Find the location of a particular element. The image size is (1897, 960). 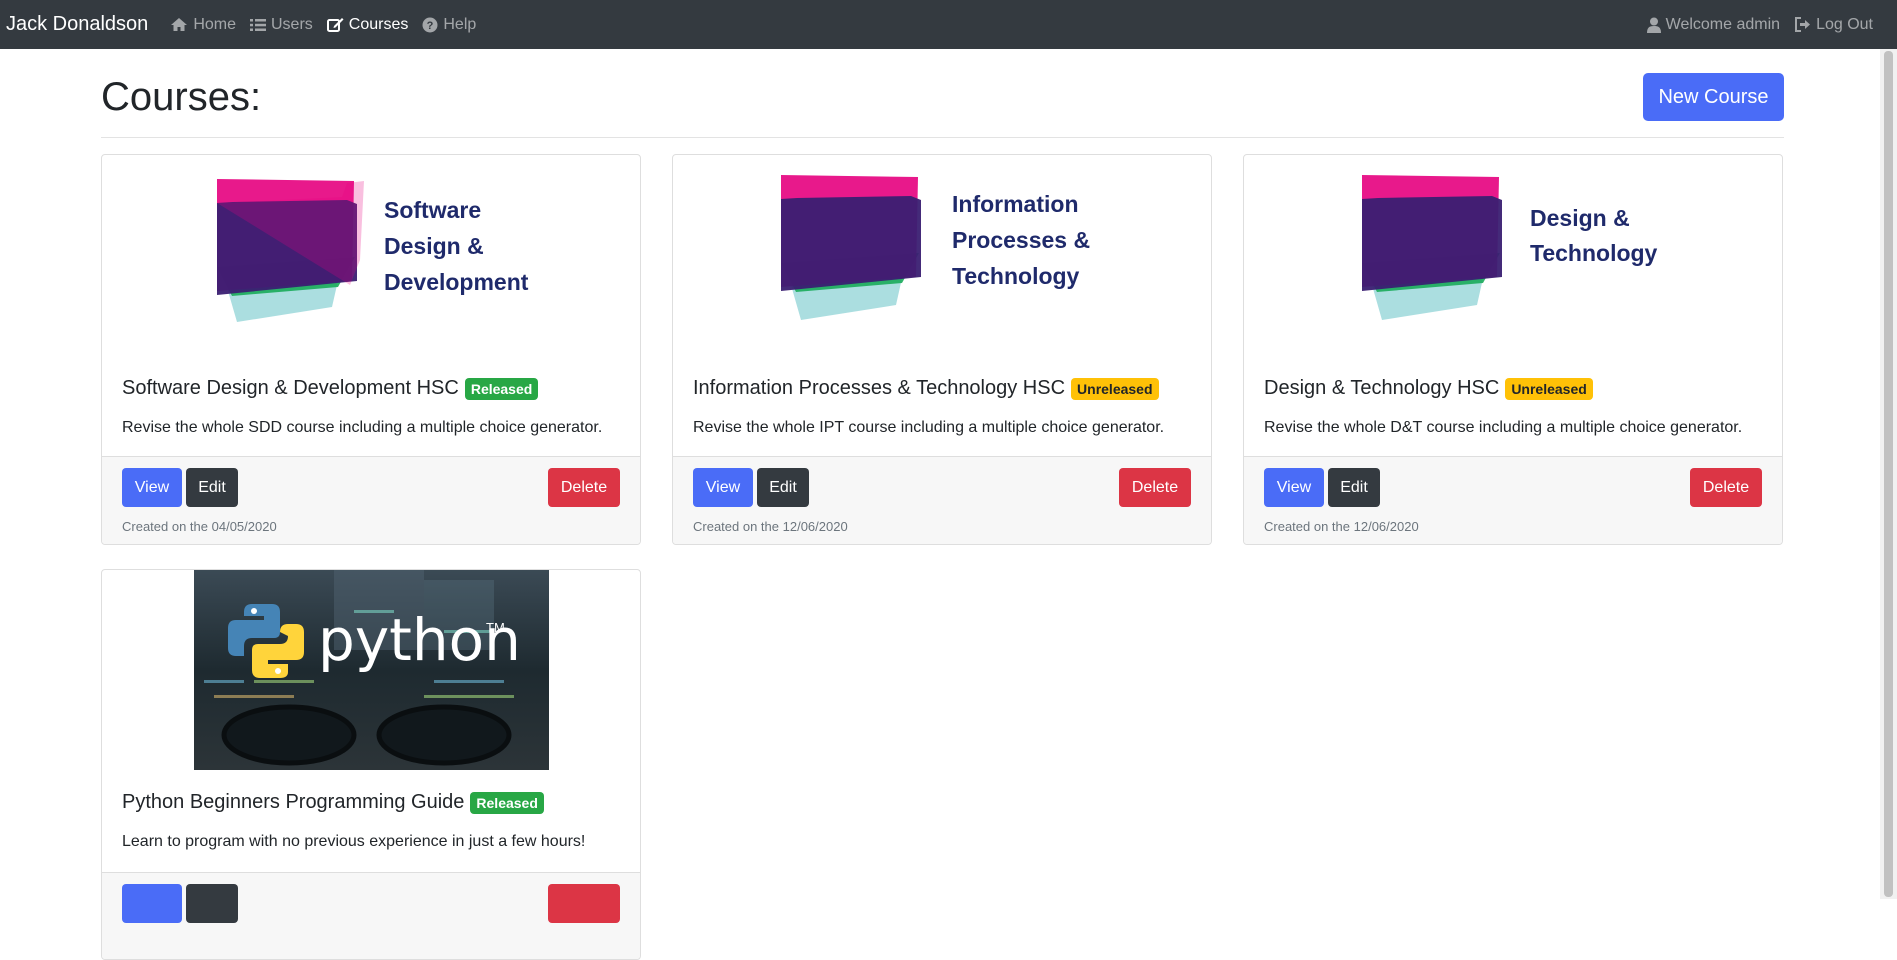

nav-courses-label: Courses is located at coordinates (378, 24).